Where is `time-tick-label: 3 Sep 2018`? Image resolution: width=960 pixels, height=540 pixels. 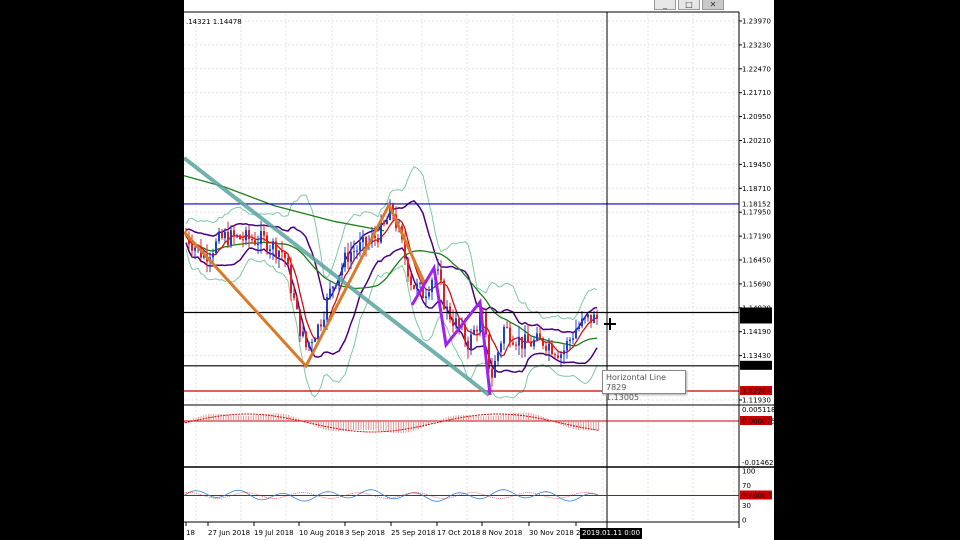 time-tick-label: 3 Sep 2018 is located at coordinates (365, 533).